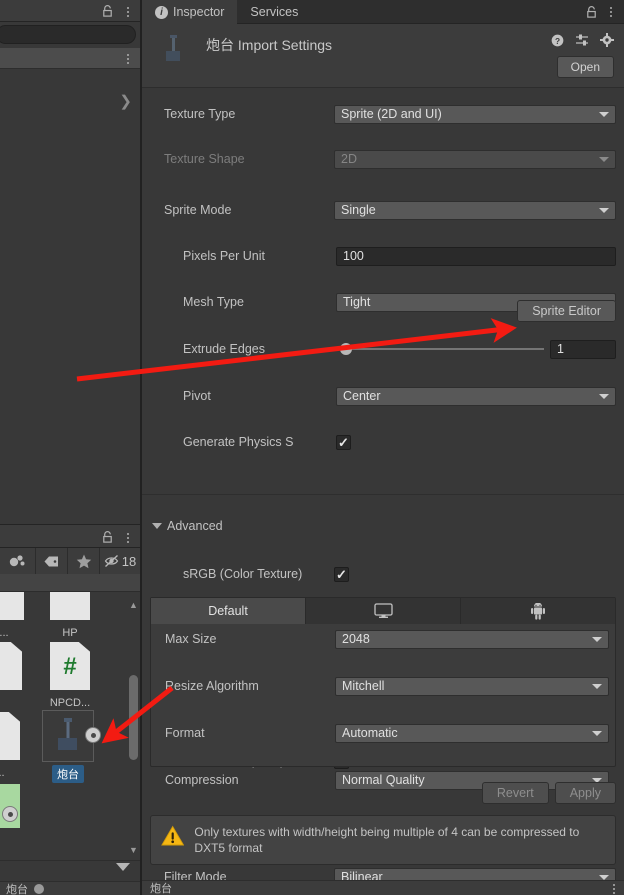 Image resolution: width=624 pixels, height=895 pixels. I want to click on project-breadcrumb-bar, so click(70, 583).